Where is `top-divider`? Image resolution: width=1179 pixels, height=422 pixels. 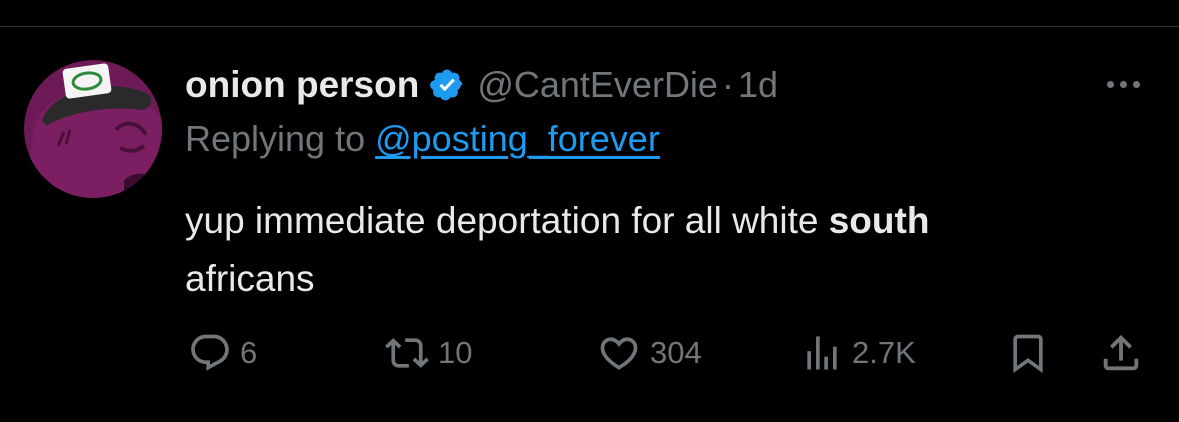
top-divider is located at coordinates (589, 26).